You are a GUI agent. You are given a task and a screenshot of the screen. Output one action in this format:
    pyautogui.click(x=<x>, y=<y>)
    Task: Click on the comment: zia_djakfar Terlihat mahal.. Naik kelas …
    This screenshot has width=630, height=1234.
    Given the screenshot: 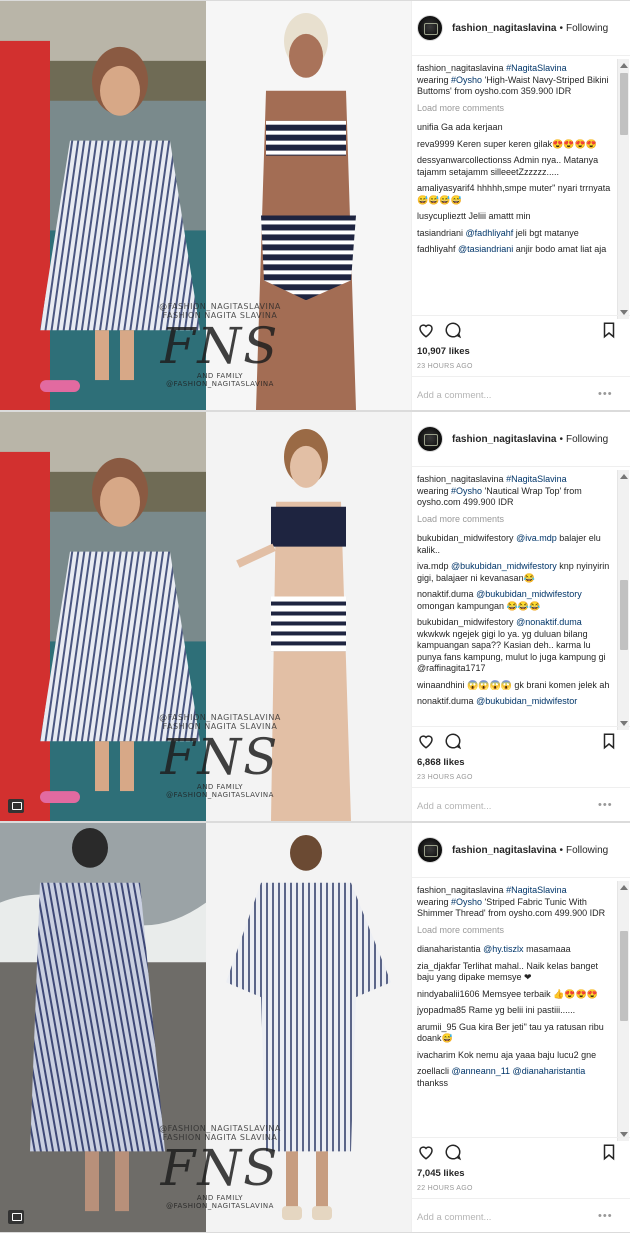 What is the action you would take?
    pyautogui.click(x=515, y=972)
    